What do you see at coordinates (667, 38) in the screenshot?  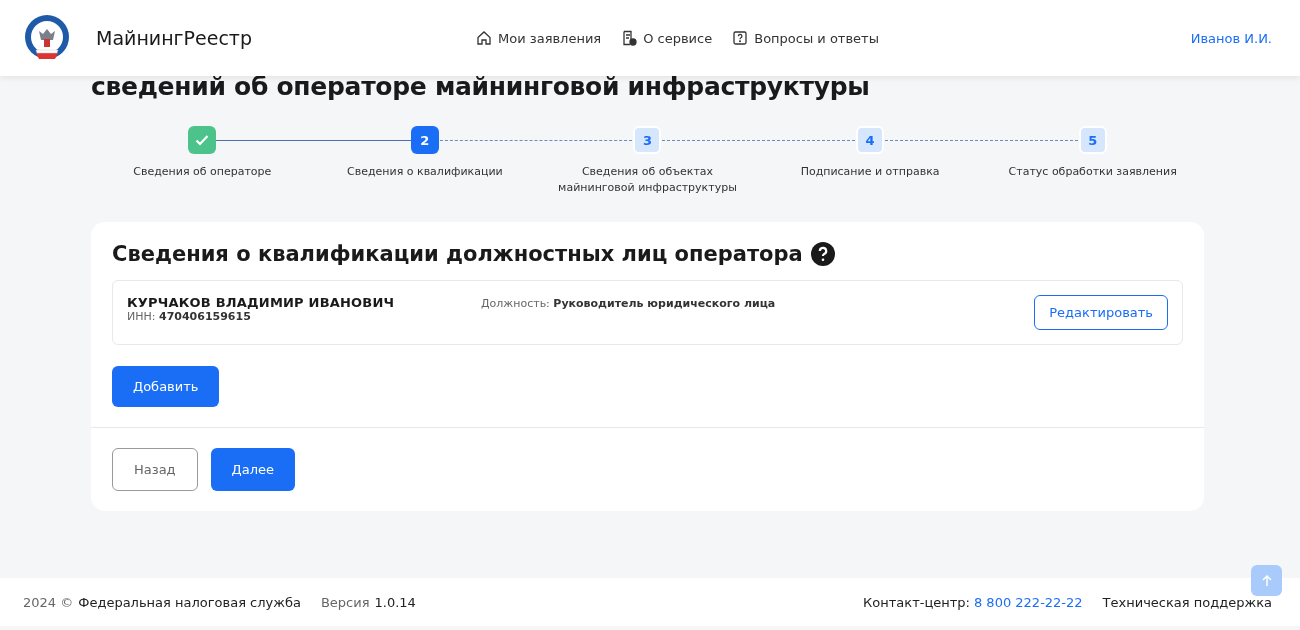 I see `nav-link: О сервисе` at bounding box center [667, 38].